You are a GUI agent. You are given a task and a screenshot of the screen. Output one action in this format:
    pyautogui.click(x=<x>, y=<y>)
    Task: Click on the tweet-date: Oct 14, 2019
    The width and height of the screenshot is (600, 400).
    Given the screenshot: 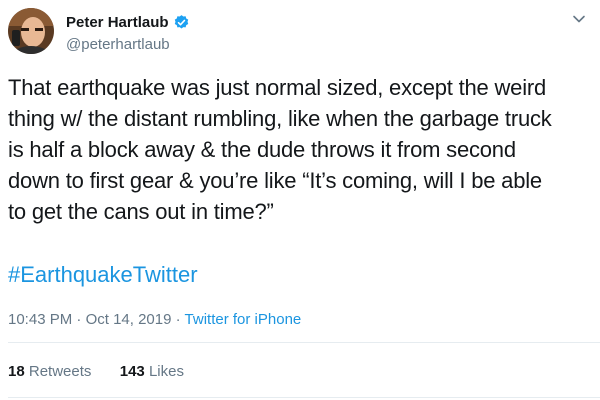 What is the action you would take?
    pyautogui.click(x=129, y=319)
    